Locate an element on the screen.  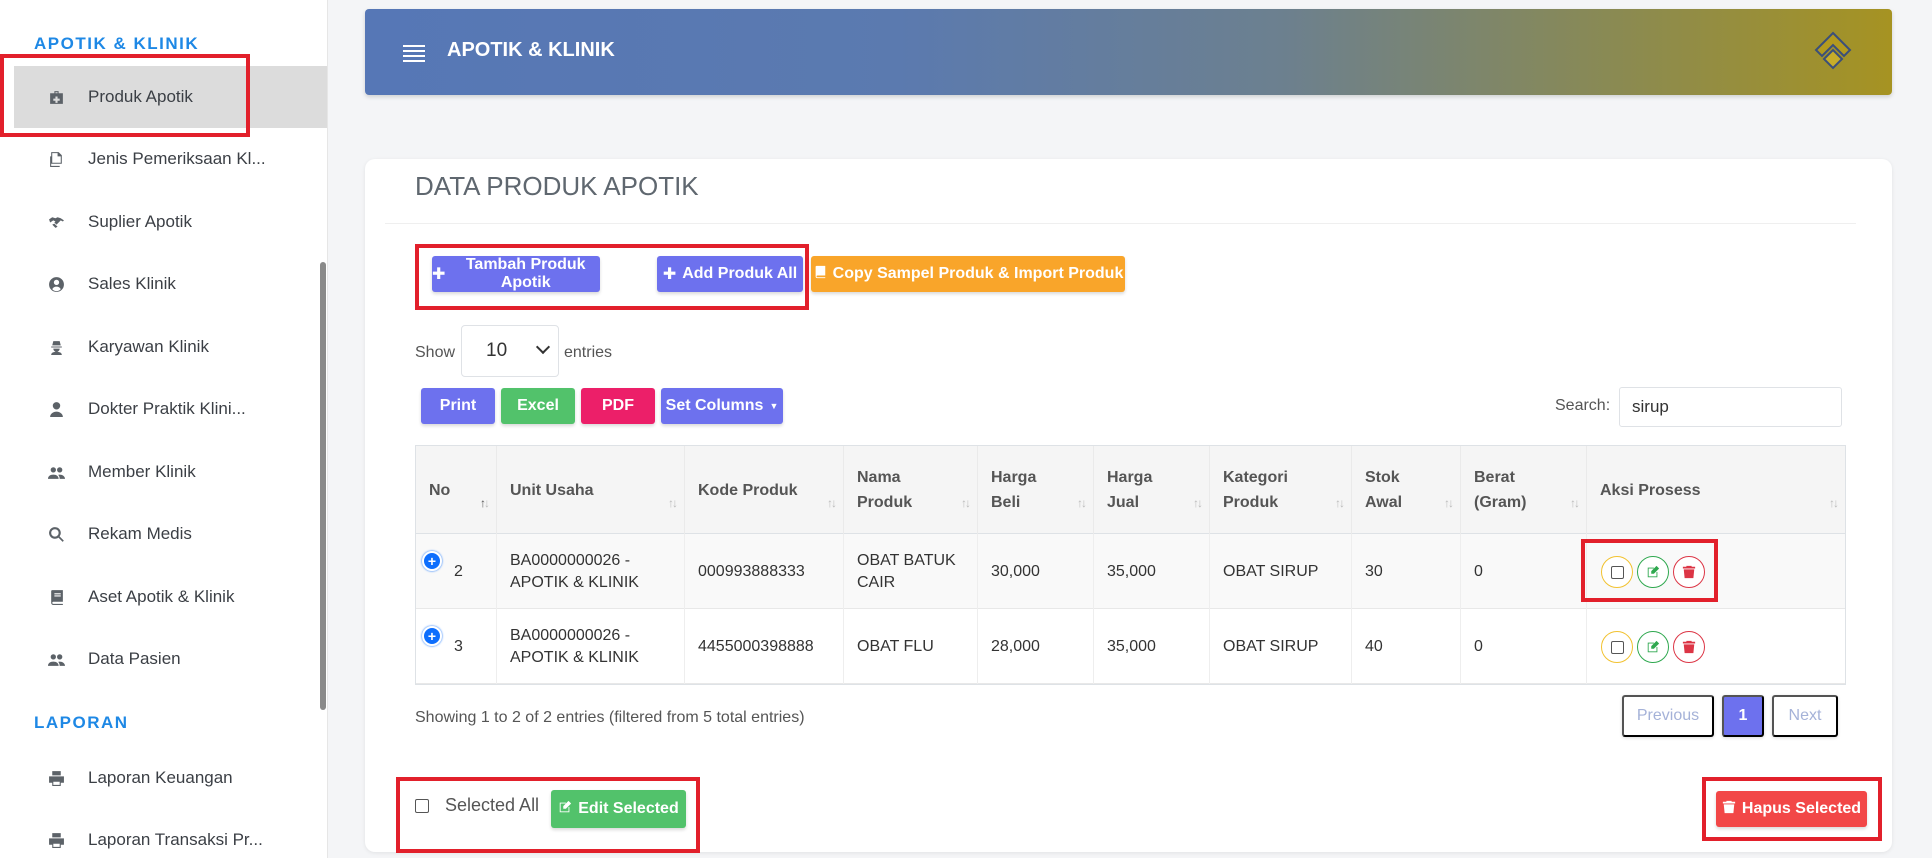
header-title: APOTIK & KLINIK is located at coordinates (531, 50).